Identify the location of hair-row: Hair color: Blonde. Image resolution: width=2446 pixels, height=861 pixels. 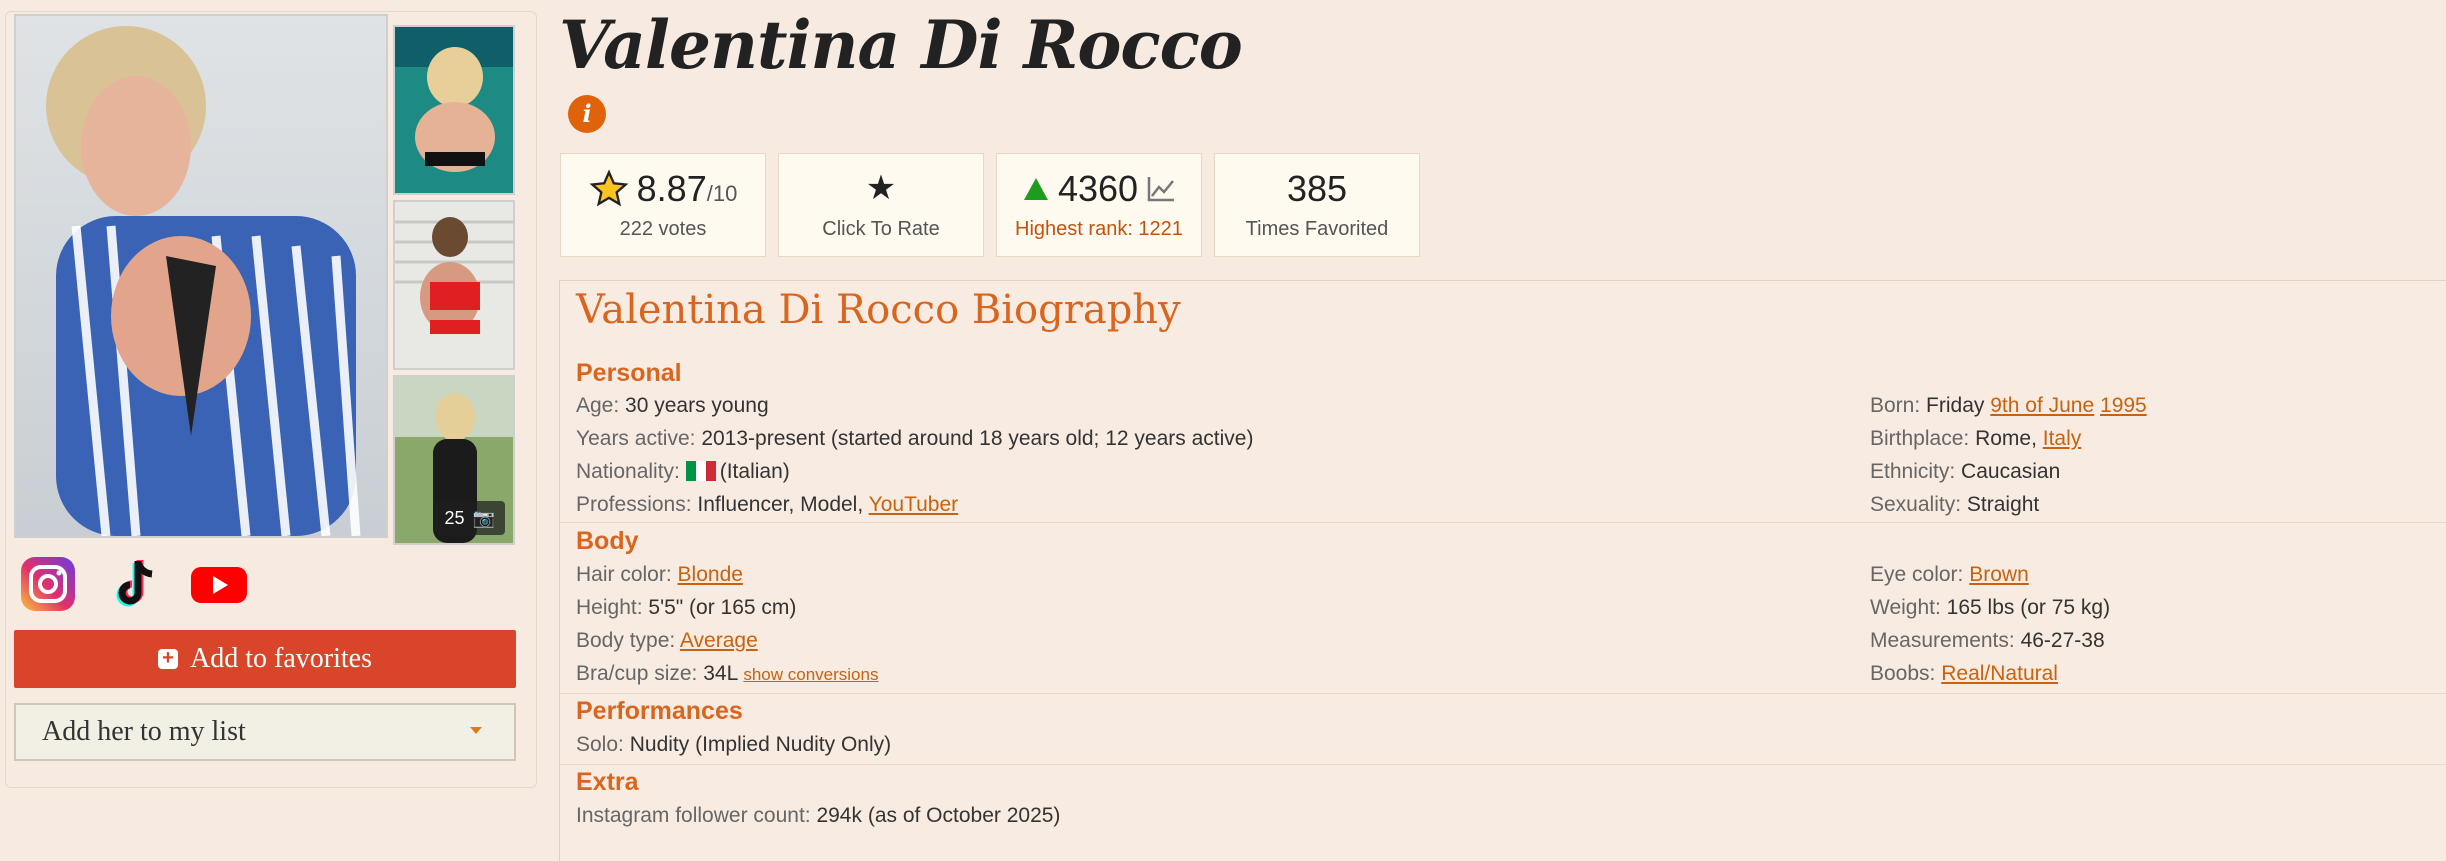
(659, 575).